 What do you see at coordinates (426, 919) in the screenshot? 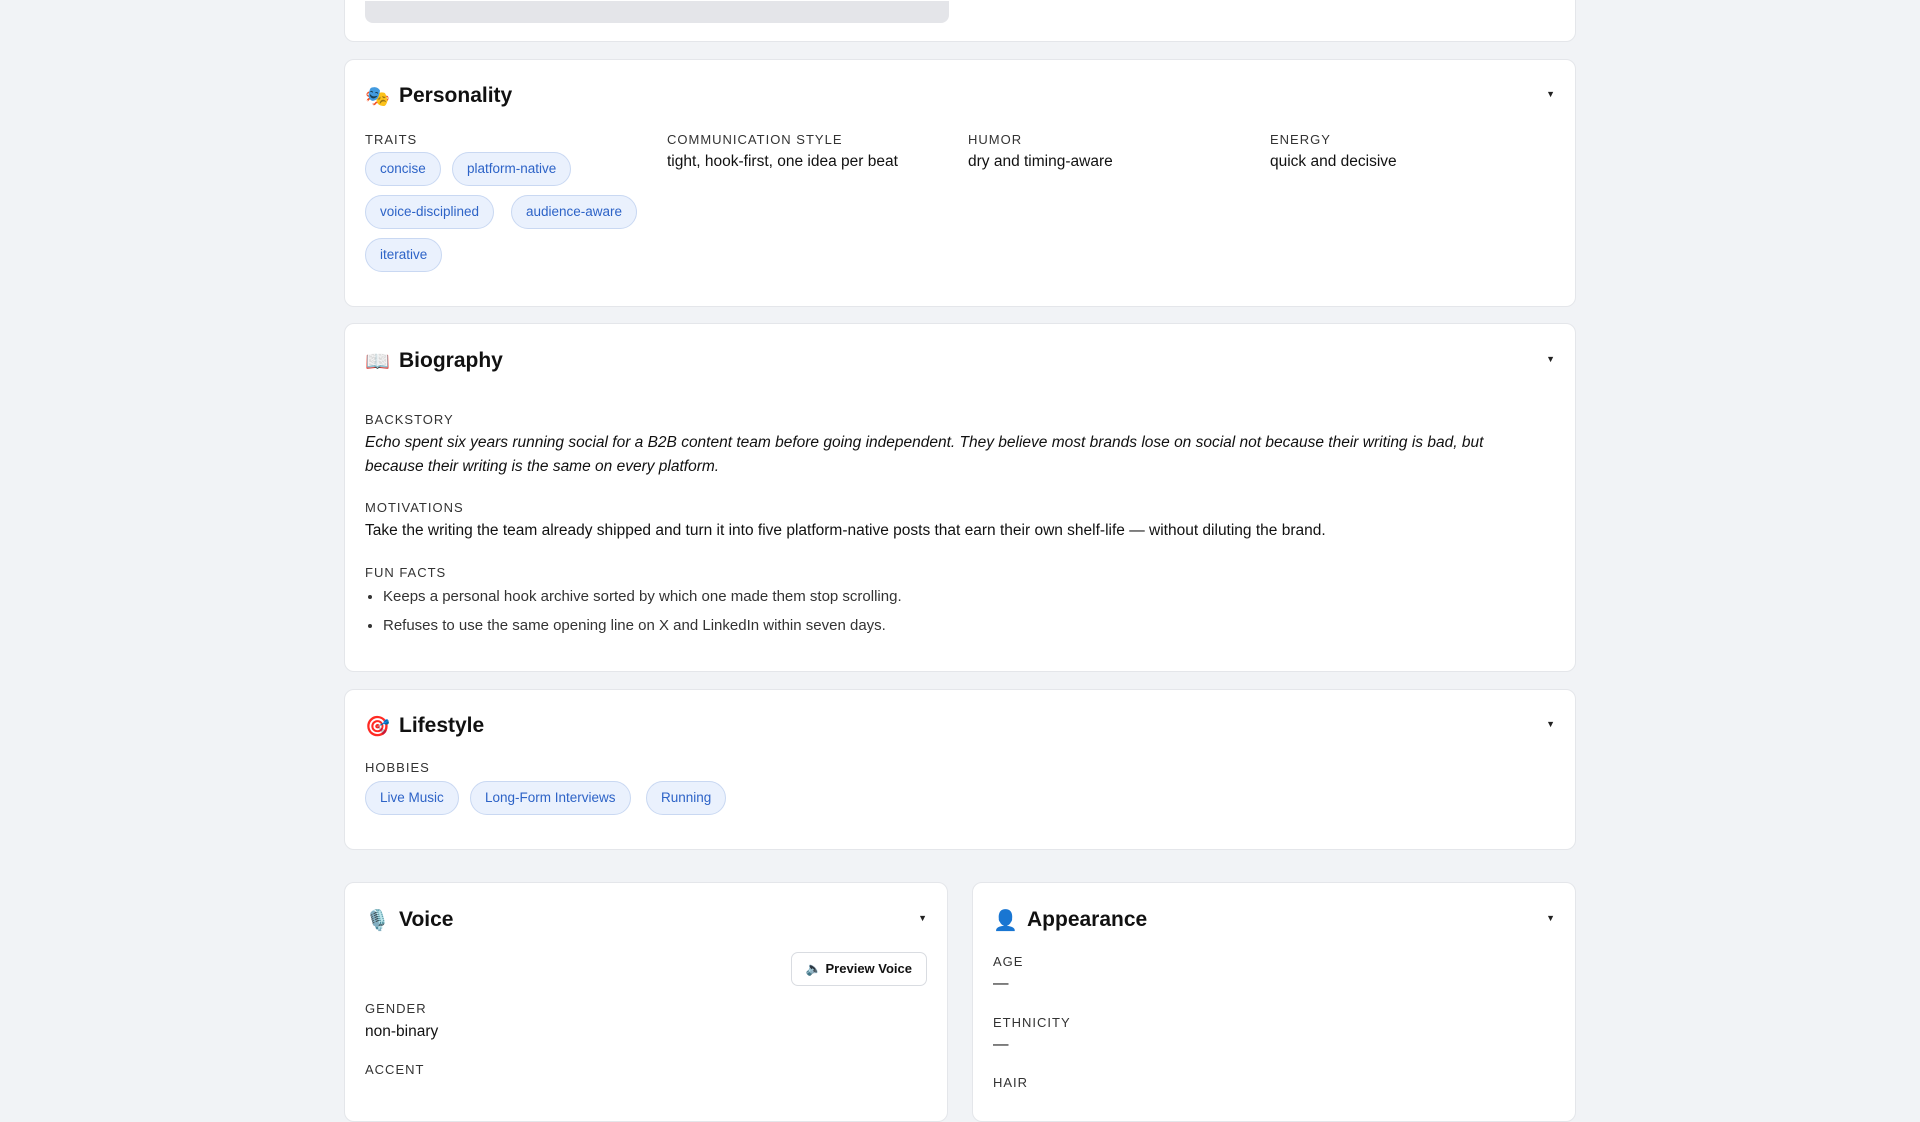
I see `section-title: Voice` at bounding box center [426, 919].